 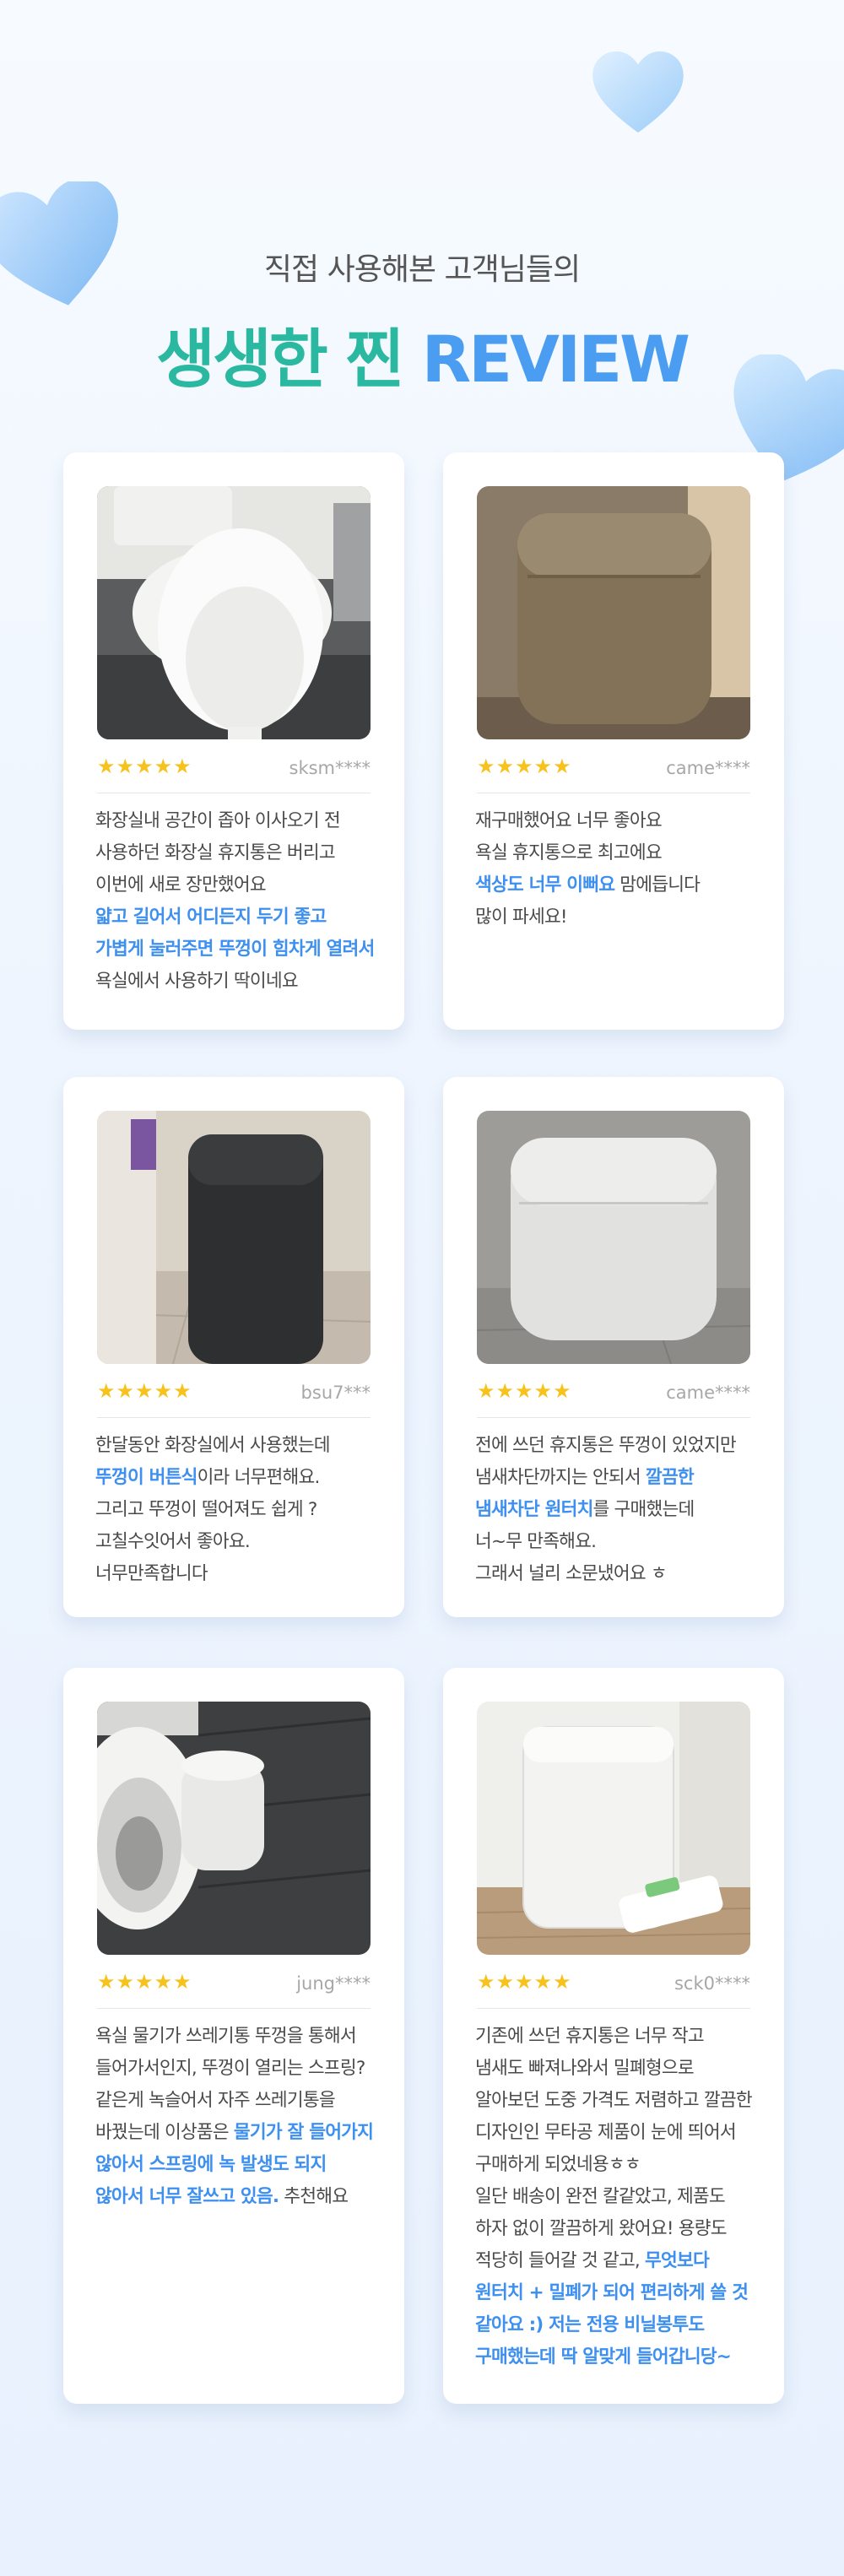 What do you see at coordinates (521, 917) in the screenshot?
I see `review-line: 많이 파세요!` at bounding box center [521, 917].